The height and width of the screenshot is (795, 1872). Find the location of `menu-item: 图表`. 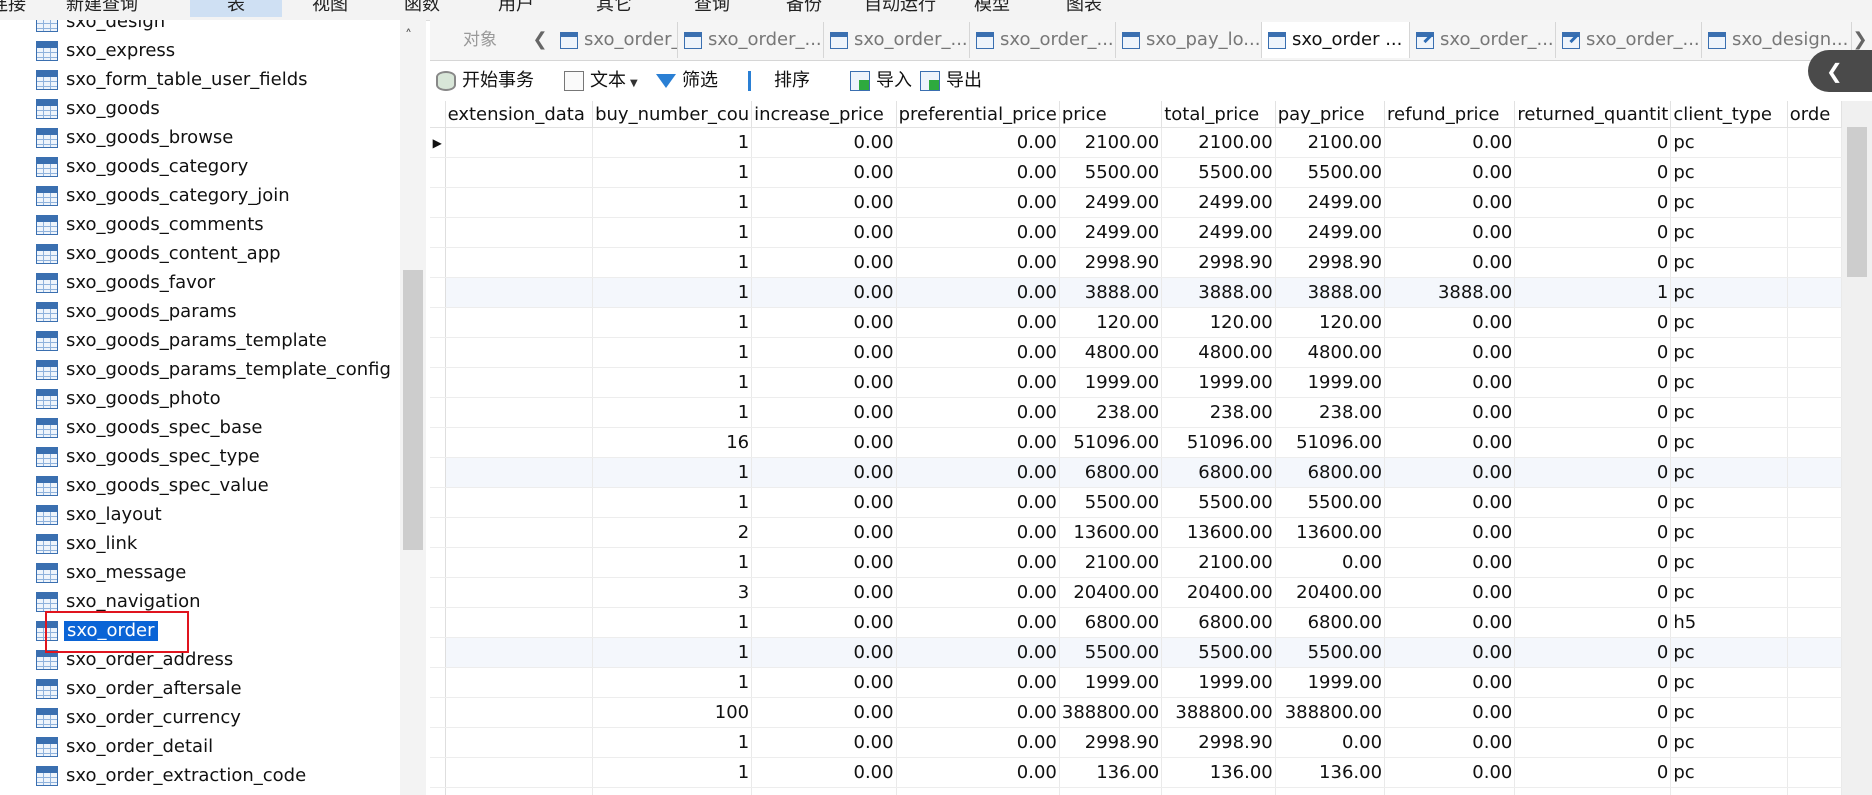

menu-item: 图表 is located at coordinates (1084, 8).